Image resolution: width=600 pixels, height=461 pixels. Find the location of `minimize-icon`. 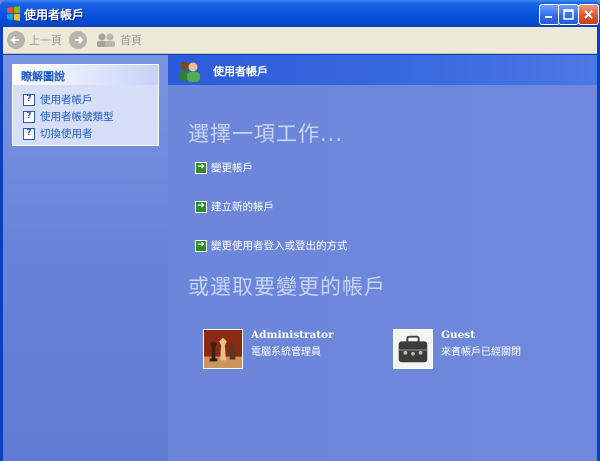

minimize-icon is located at coordinates (548, 17).